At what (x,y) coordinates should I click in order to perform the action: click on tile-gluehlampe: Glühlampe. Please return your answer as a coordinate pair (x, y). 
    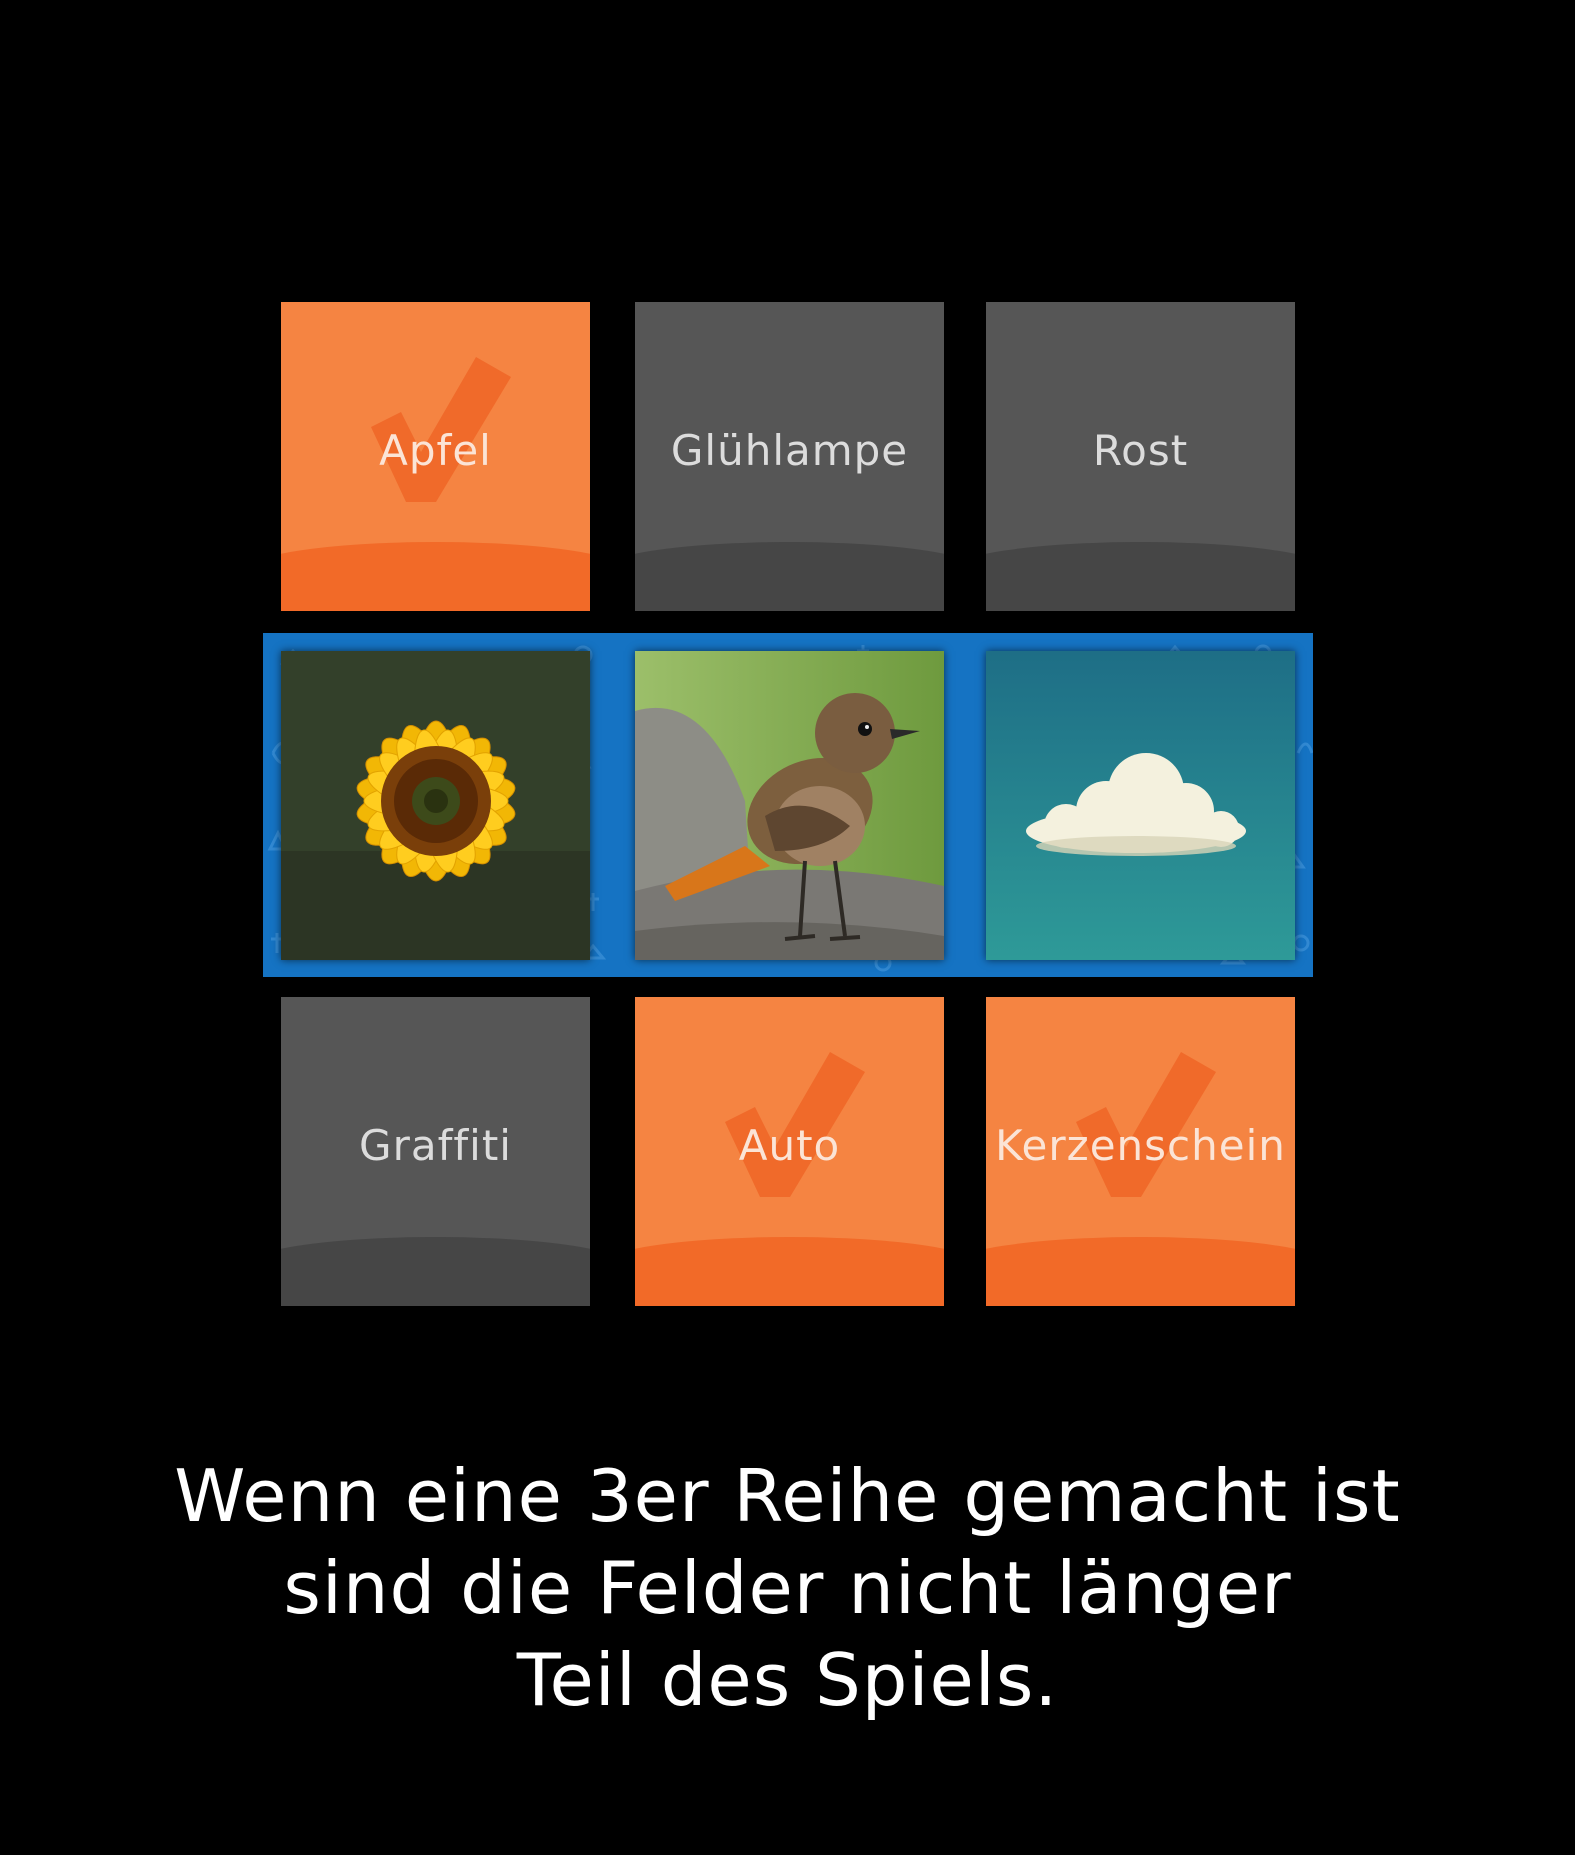
    Looking at the image, I should click on (789, 456).